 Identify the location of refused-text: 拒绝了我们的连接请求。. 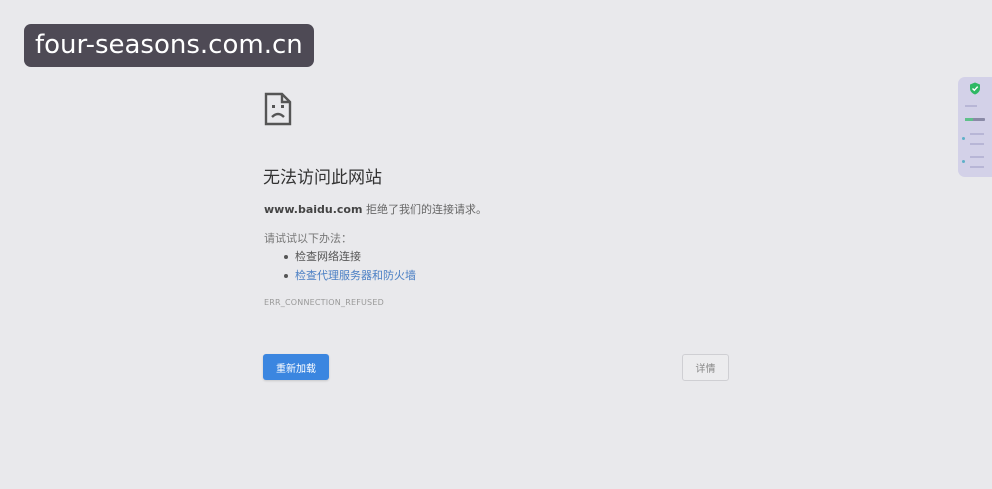
(424, 209).